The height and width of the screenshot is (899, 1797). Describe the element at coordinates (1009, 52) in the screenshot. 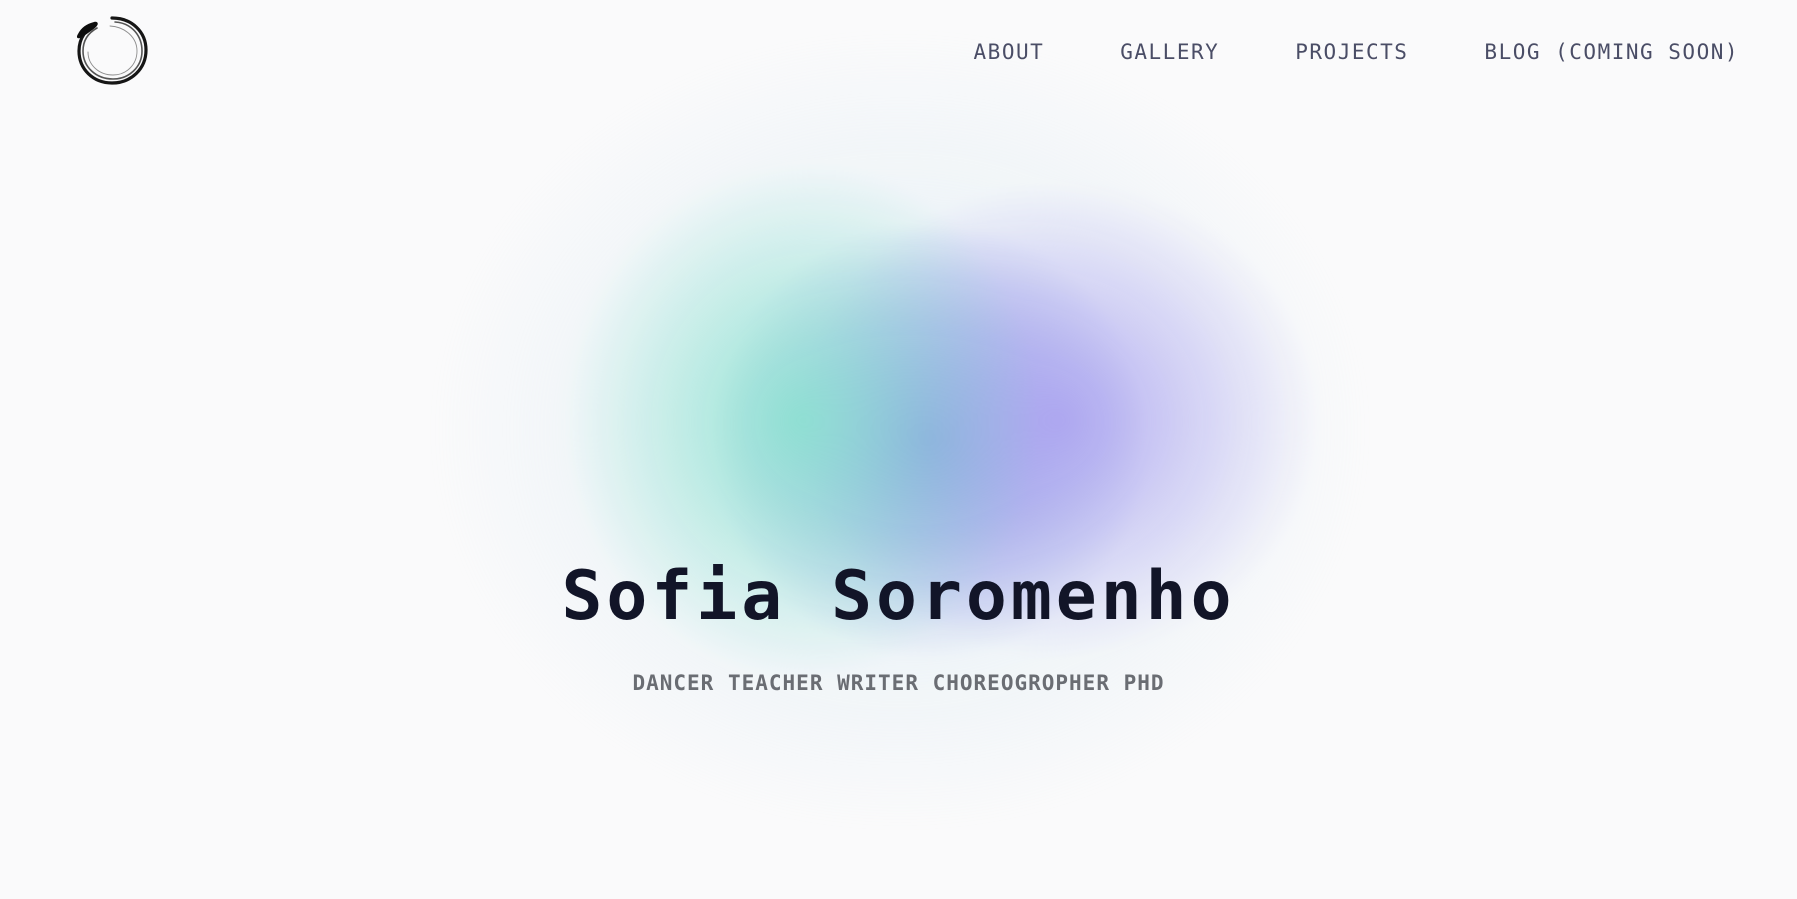

I see `nav-link-about: ABOUT` at that location.